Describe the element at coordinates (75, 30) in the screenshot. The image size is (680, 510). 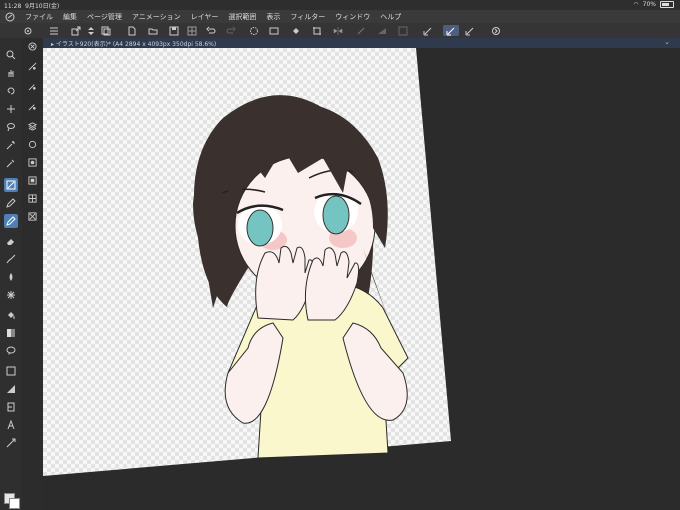
I see `export-icon` at that location.